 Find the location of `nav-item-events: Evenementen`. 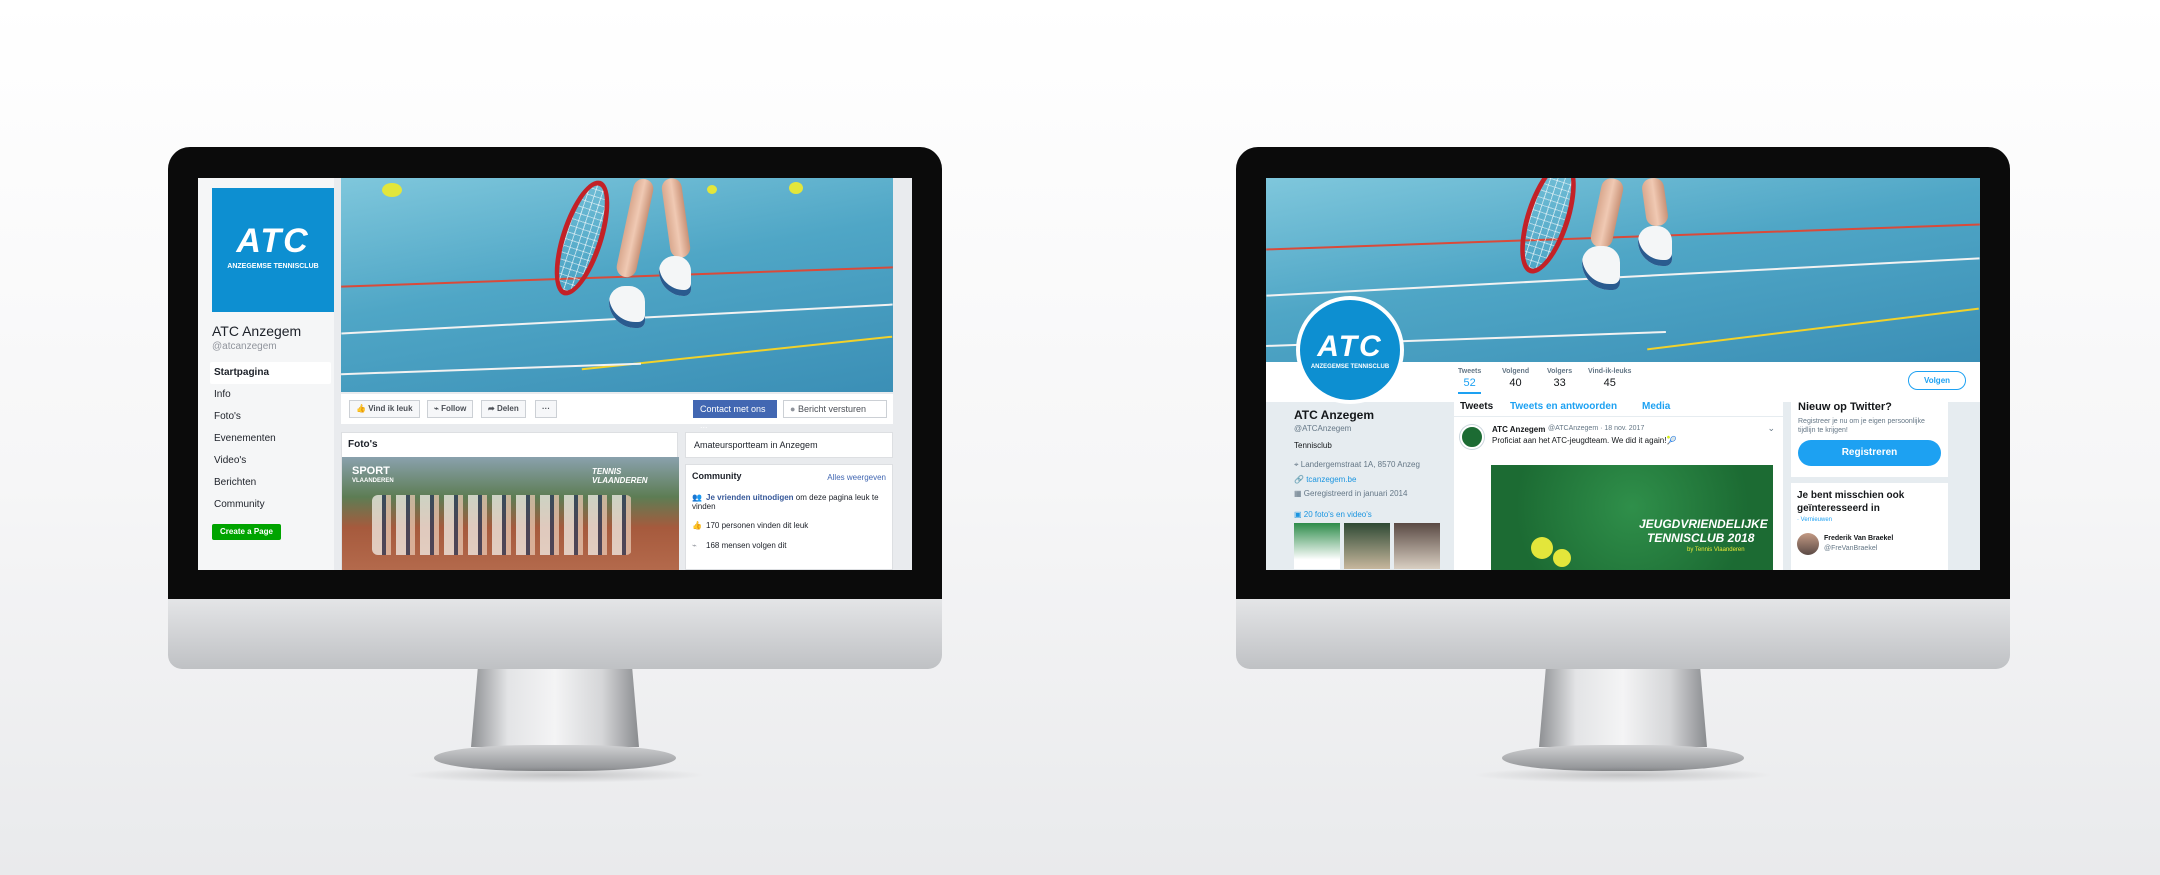

nav-item-events: Evenementen is located at coordinates (270, 439).